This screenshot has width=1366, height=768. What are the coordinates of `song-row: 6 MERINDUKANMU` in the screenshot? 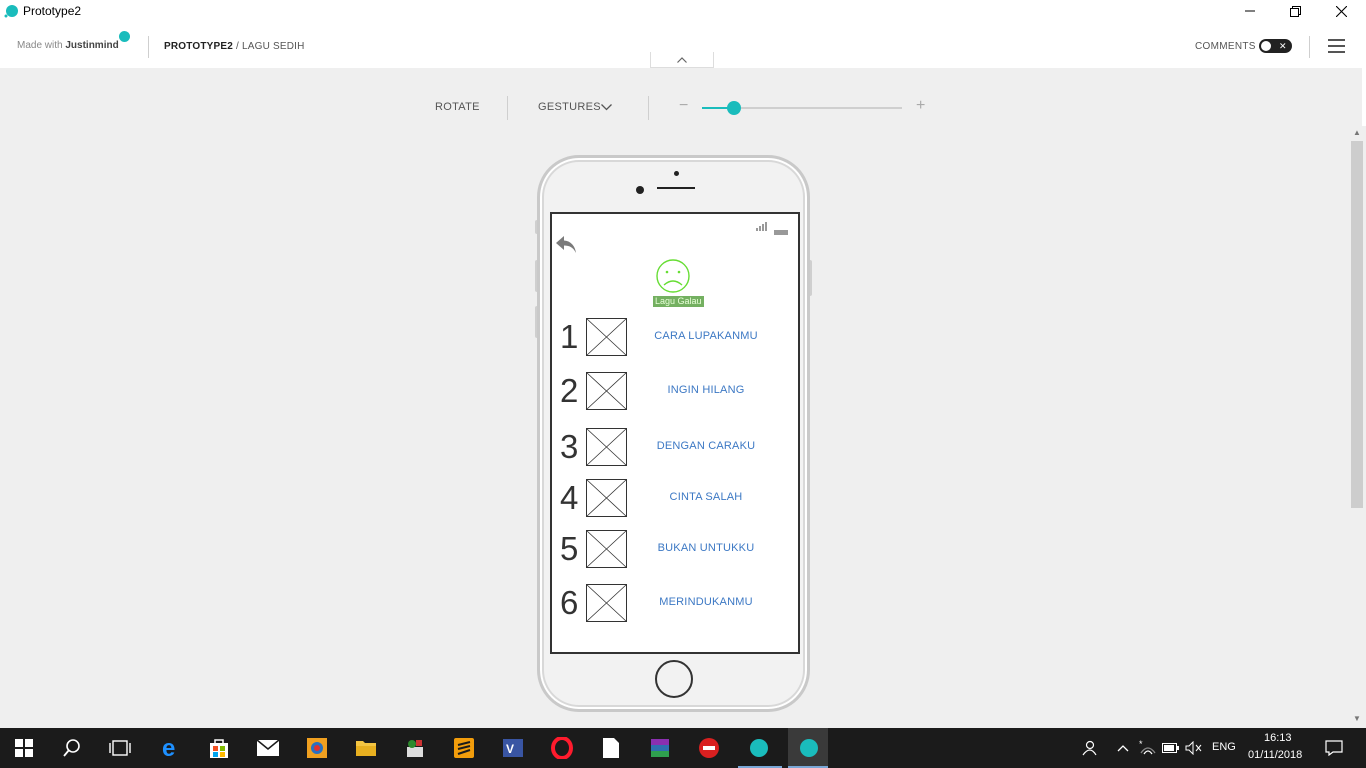 It's located at (675, 603).